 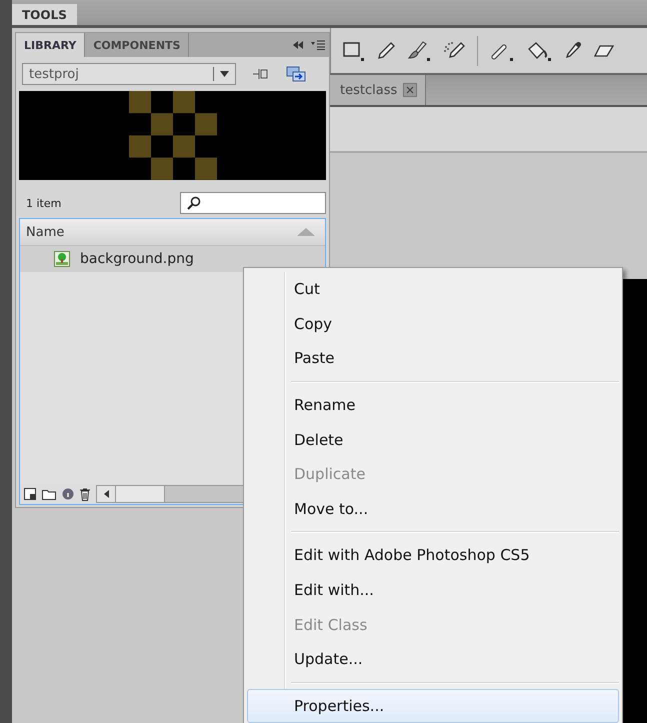 I want to click on eyedropper-icon, so click(x=573, y=50).